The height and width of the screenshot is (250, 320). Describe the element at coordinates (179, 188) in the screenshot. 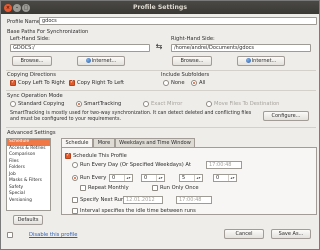

I see `run-only-once-label: Run Only Once` at that location.